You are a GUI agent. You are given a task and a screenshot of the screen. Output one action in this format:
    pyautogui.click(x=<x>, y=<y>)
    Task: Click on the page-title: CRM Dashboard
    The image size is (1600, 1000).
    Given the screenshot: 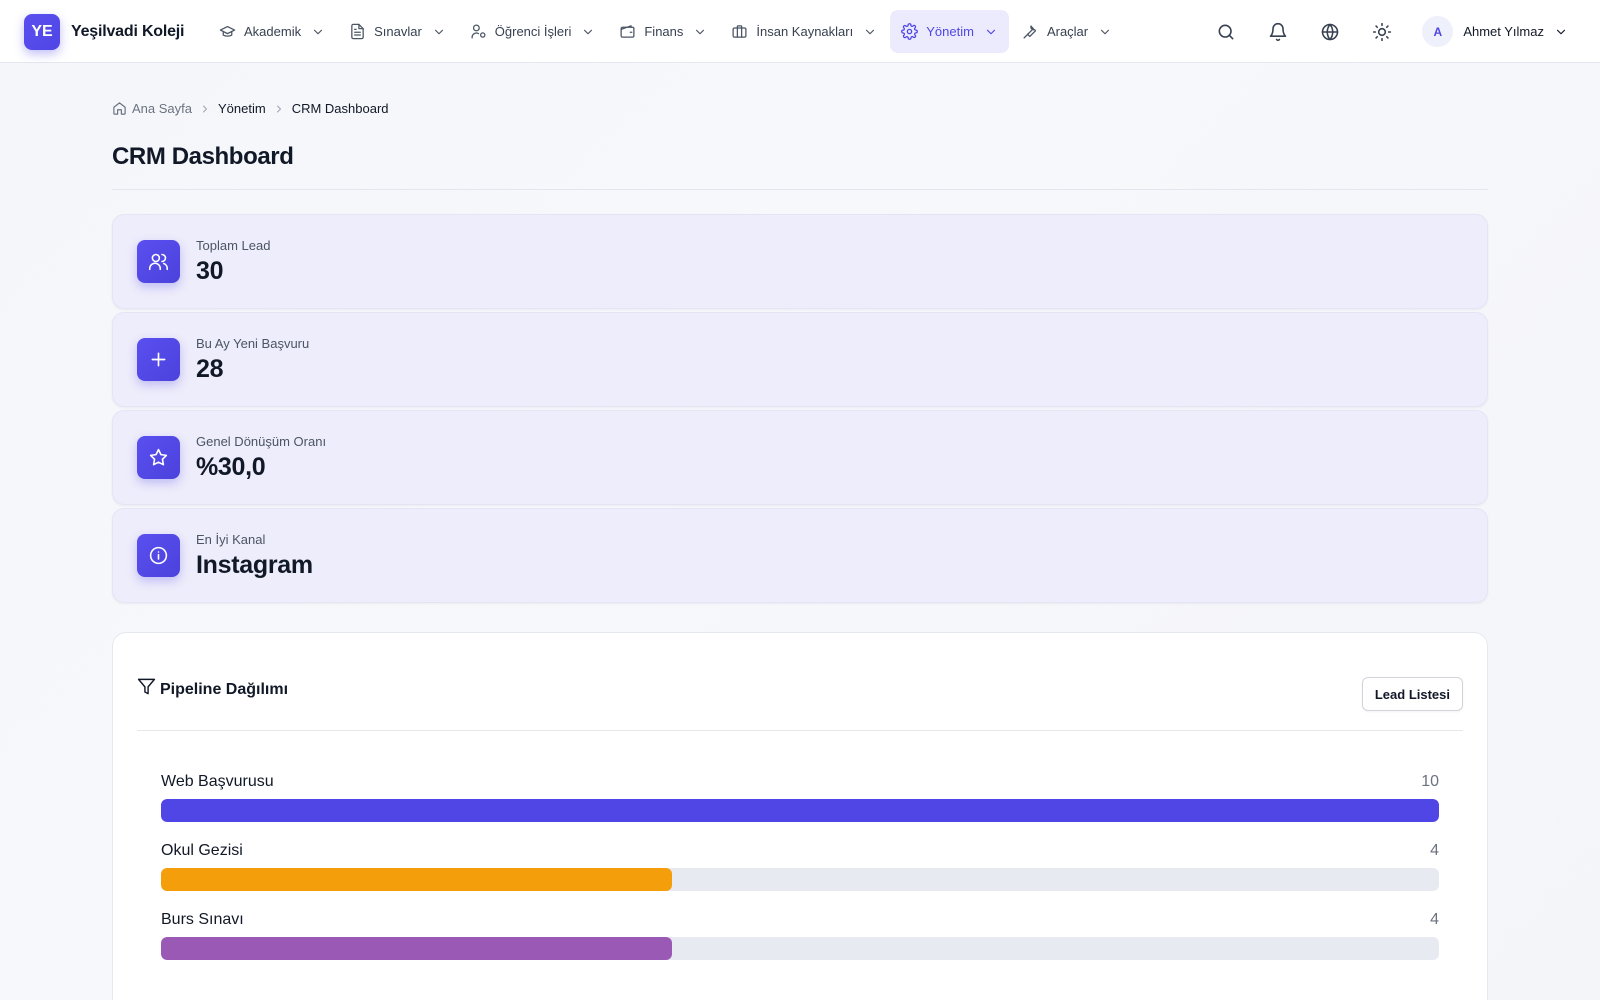 What is the action you would take?
    pyautogui.click(x=203, y=156)
    